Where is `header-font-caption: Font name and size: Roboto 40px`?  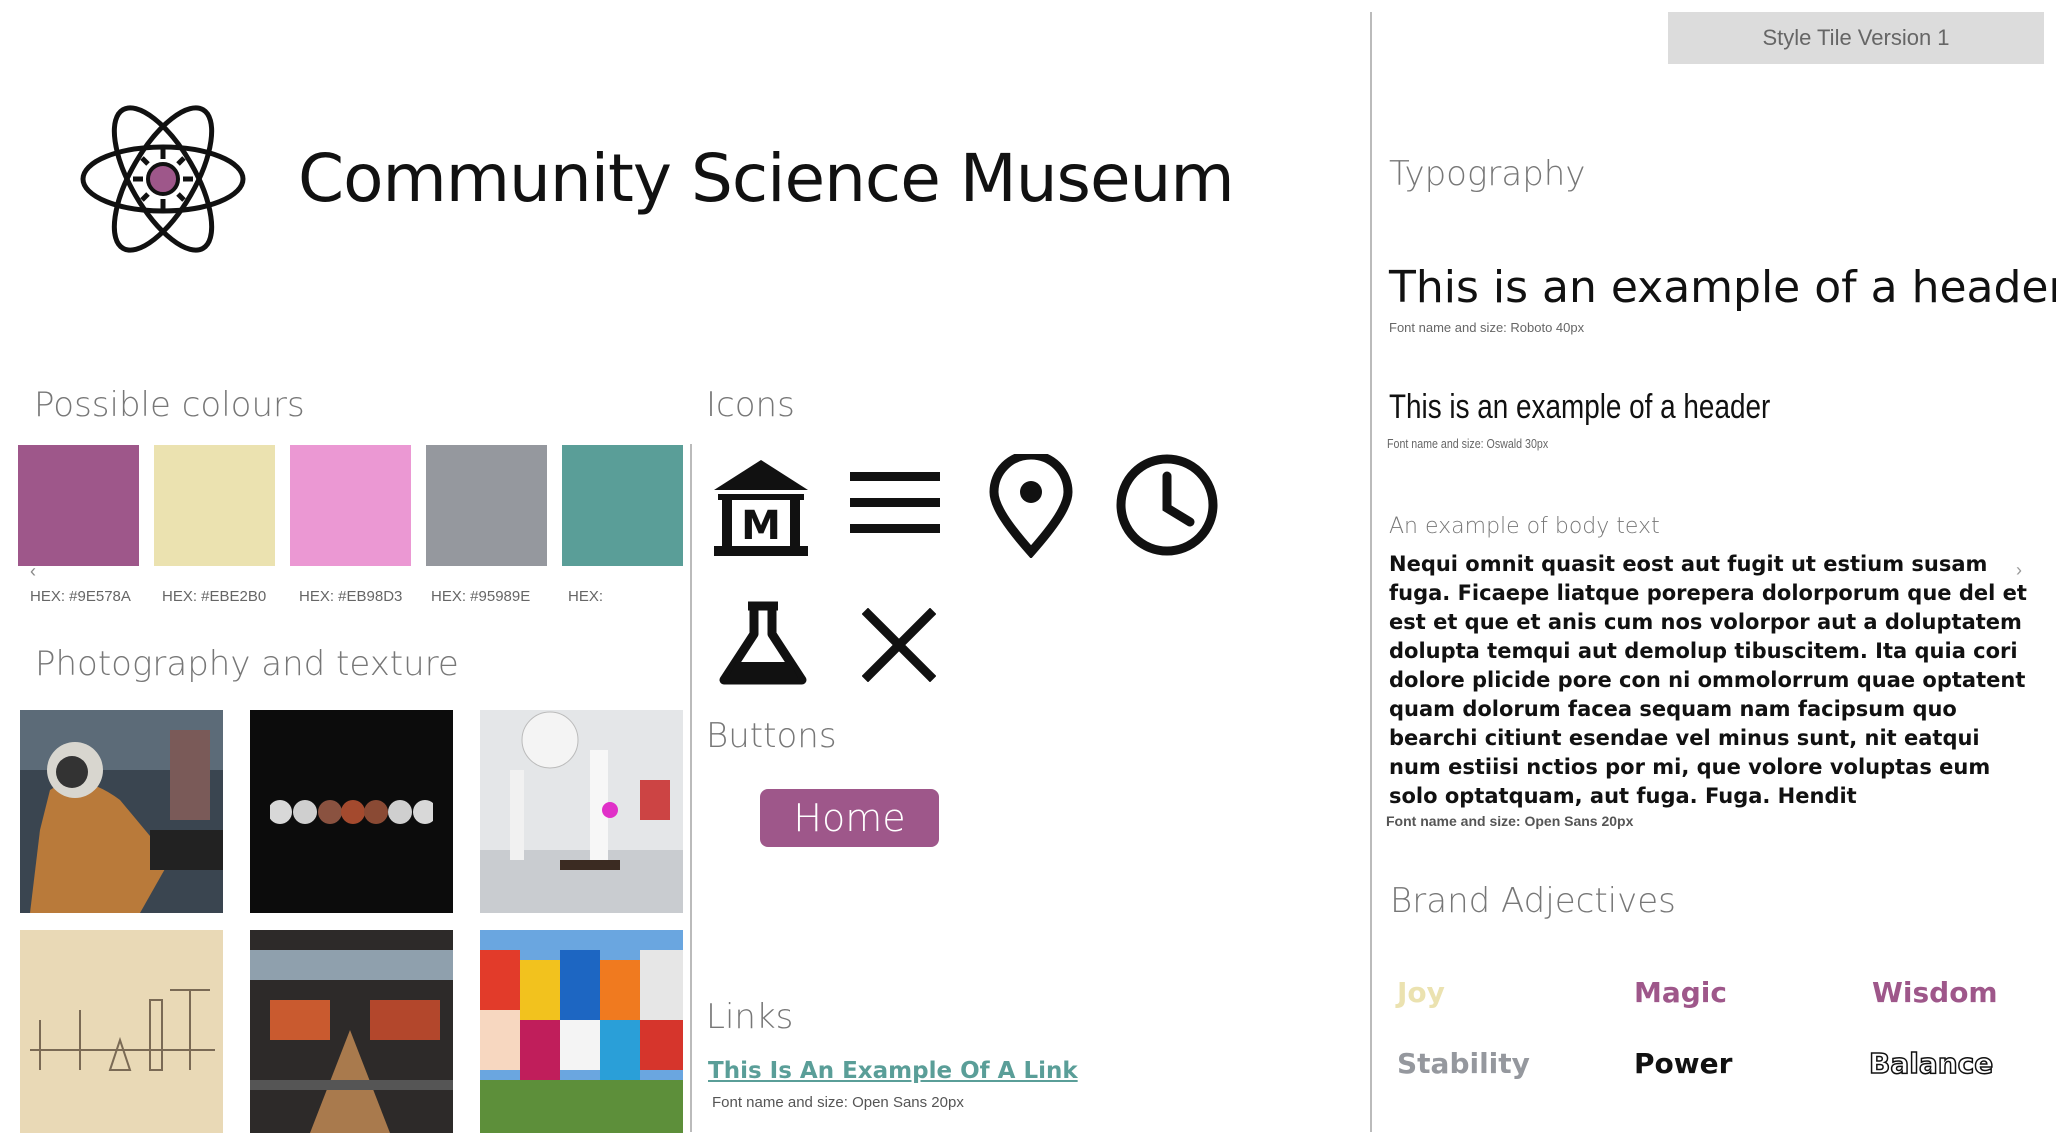 header-font-caption: Font name and size: Roboto 40px is located at coordinates (1487, 327).